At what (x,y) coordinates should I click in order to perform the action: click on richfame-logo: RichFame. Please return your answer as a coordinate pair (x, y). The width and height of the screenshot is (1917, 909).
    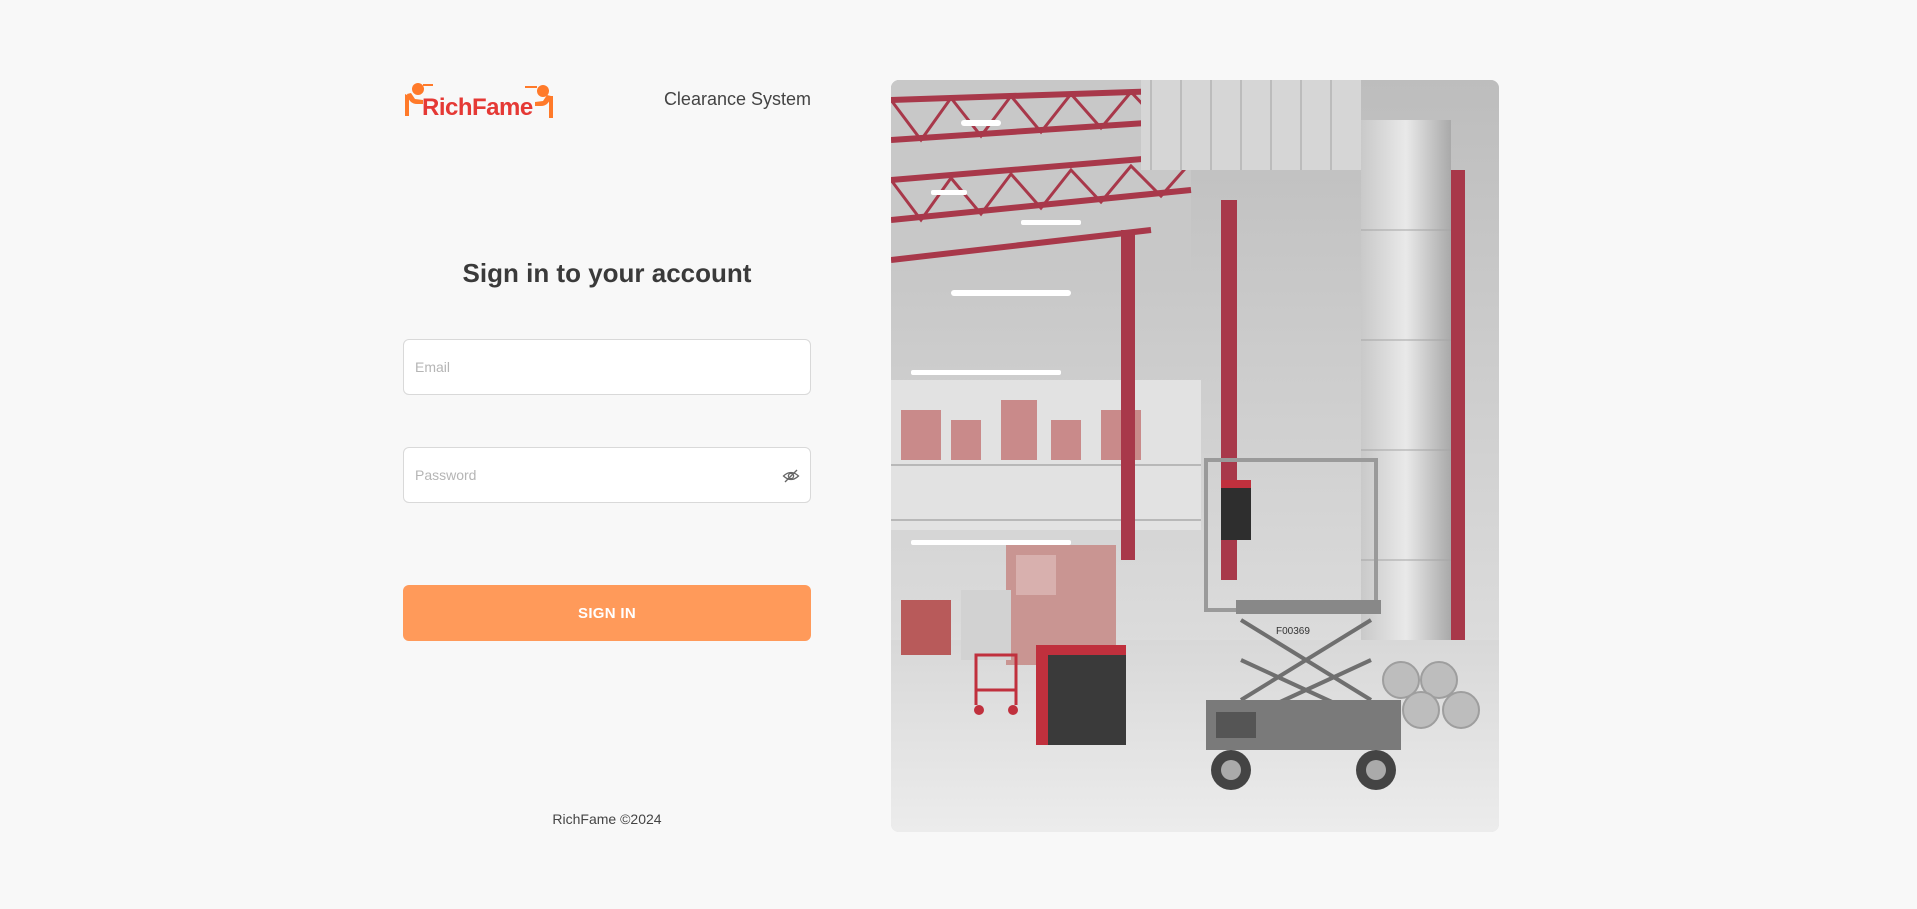
    Looking at the image, I should click on (478, 102).